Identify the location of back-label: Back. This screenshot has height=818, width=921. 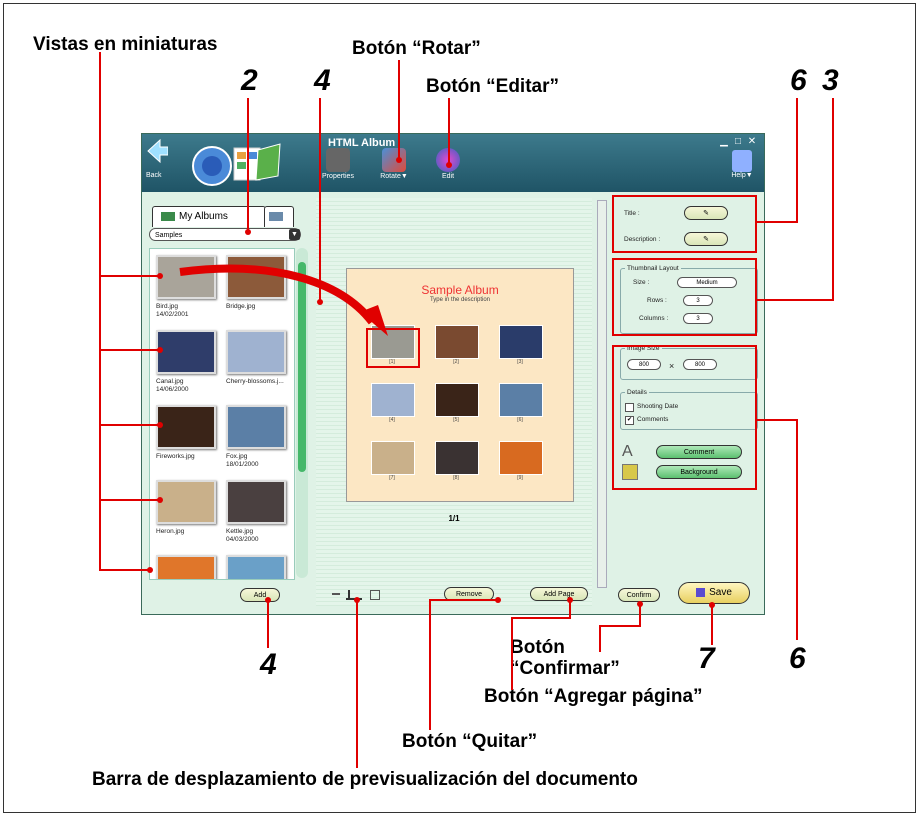
(154, 175).